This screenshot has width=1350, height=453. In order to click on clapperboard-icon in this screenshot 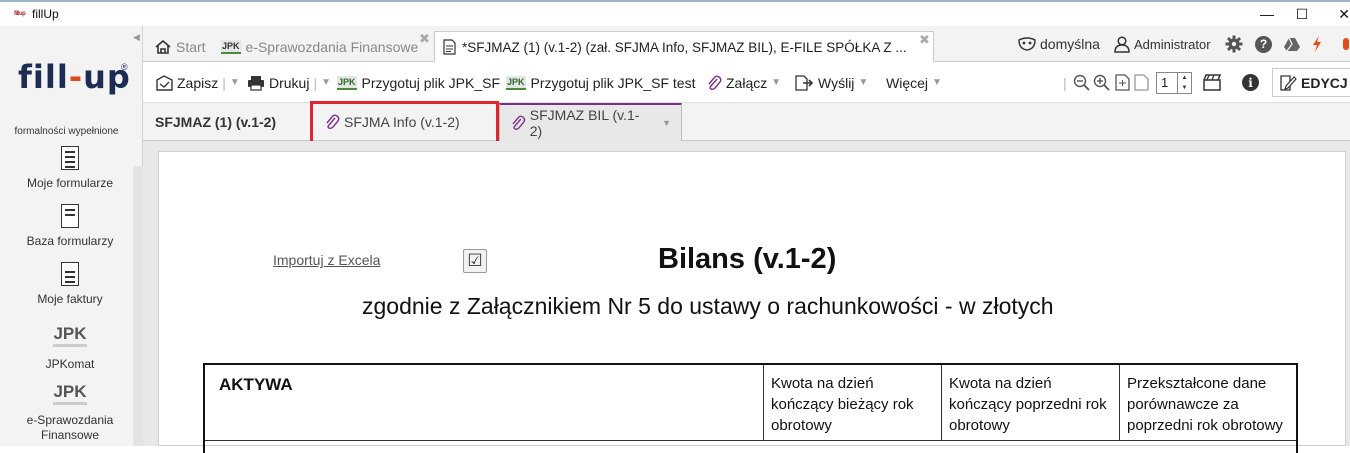, I will do `click(1212, 82)`.